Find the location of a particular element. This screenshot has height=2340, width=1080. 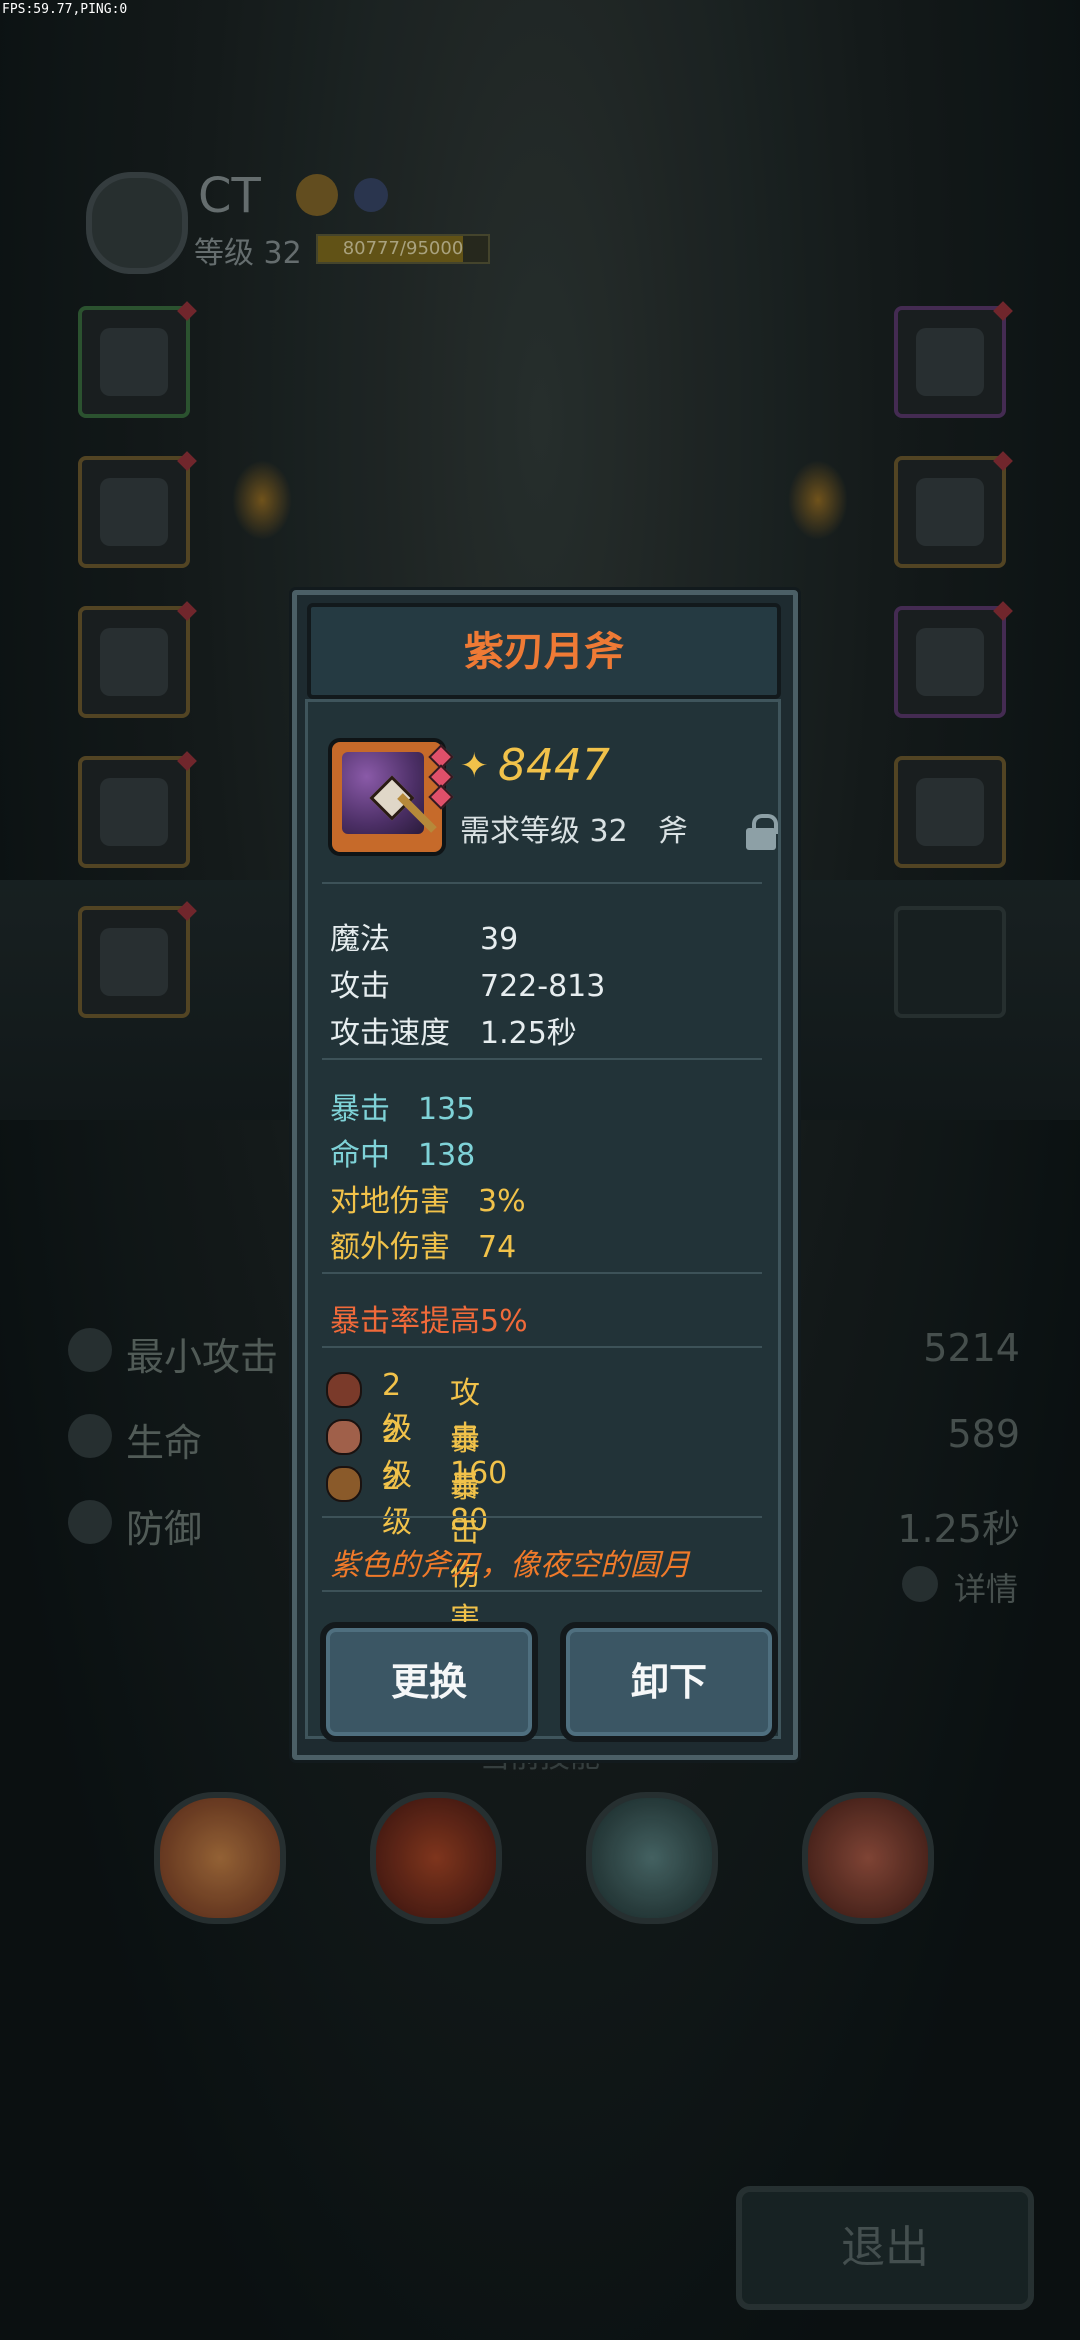

base-stat-value: 39 is located at coordinates (499, 939).